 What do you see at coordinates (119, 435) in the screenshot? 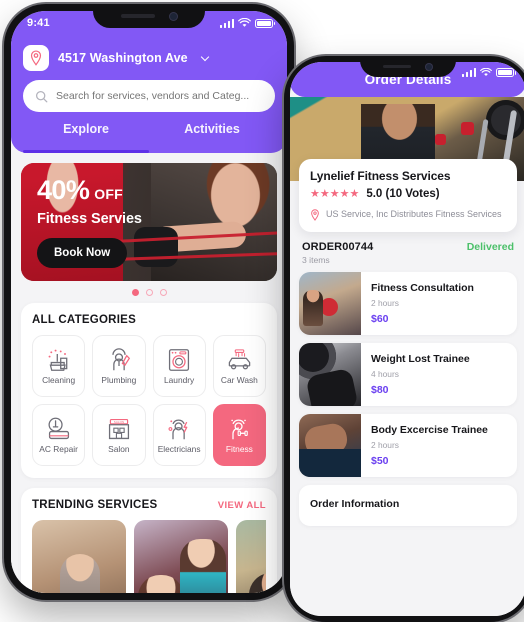
I see `category-salon: SALON Salon` at bounding box center [119, 435].